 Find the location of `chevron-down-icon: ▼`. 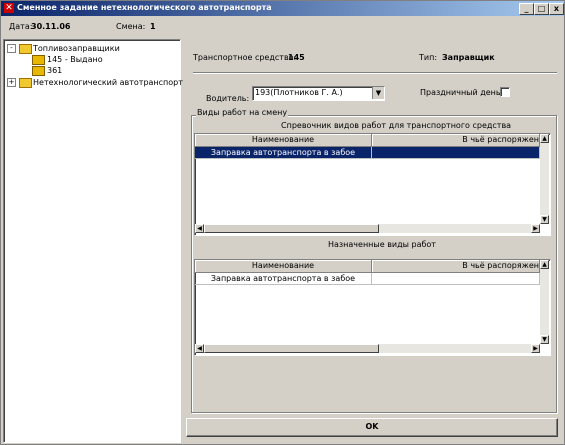

chevron-down-icon: ▼ is located at coordinates (378, 93).